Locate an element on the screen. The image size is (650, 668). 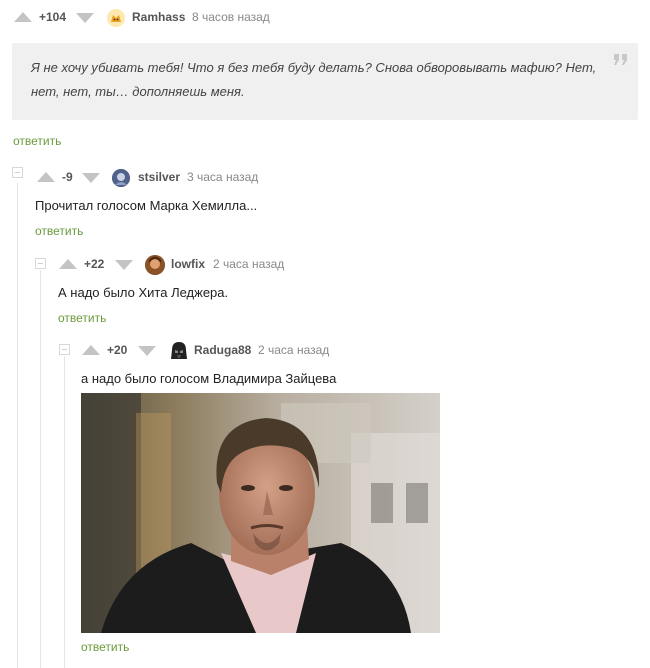
comment-1-vote-down-icon is located at coordinates (91, 178).